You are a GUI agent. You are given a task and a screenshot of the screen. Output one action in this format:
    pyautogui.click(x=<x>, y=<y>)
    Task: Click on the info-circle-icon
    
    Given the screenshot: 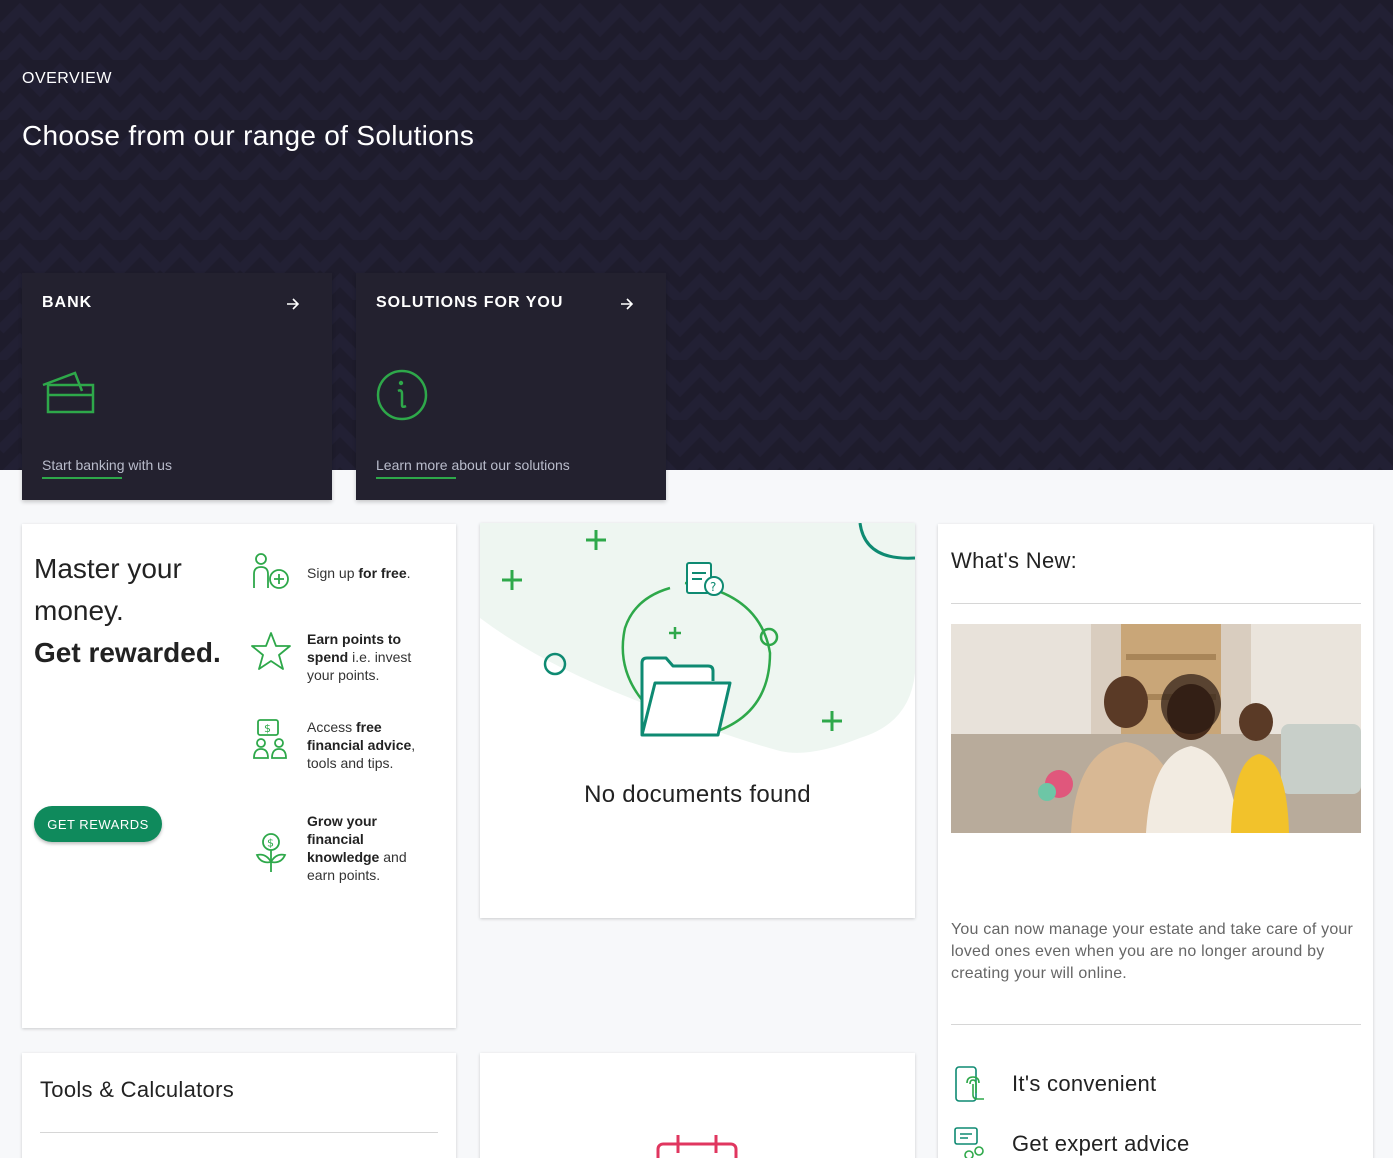 What is the action you would take?
    pyautogui.click(x=402, y=395)
    